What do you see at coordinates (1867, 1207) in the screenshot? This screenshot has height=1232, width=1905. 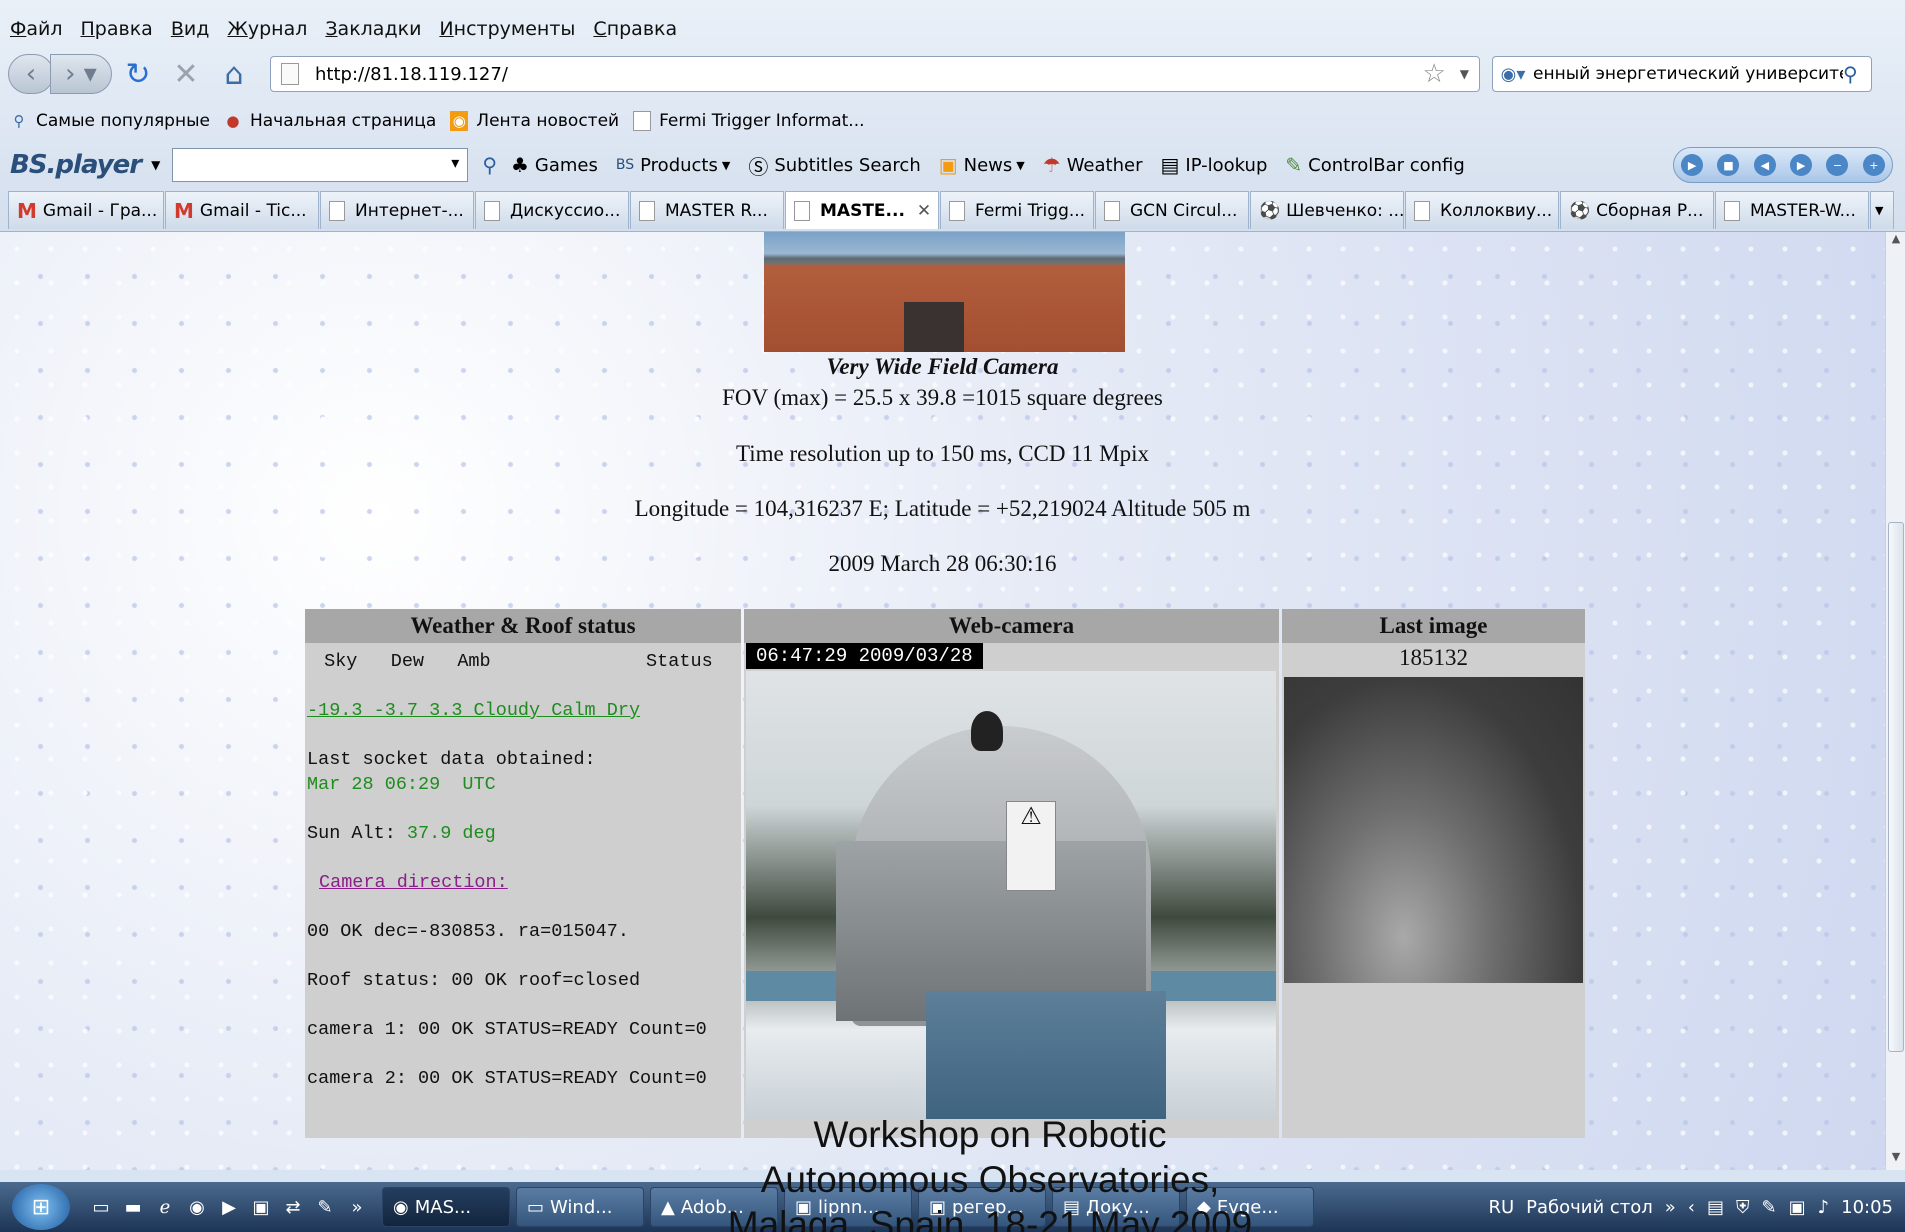 I see `clock: 10:05` at bounding box center [1867, 1207].